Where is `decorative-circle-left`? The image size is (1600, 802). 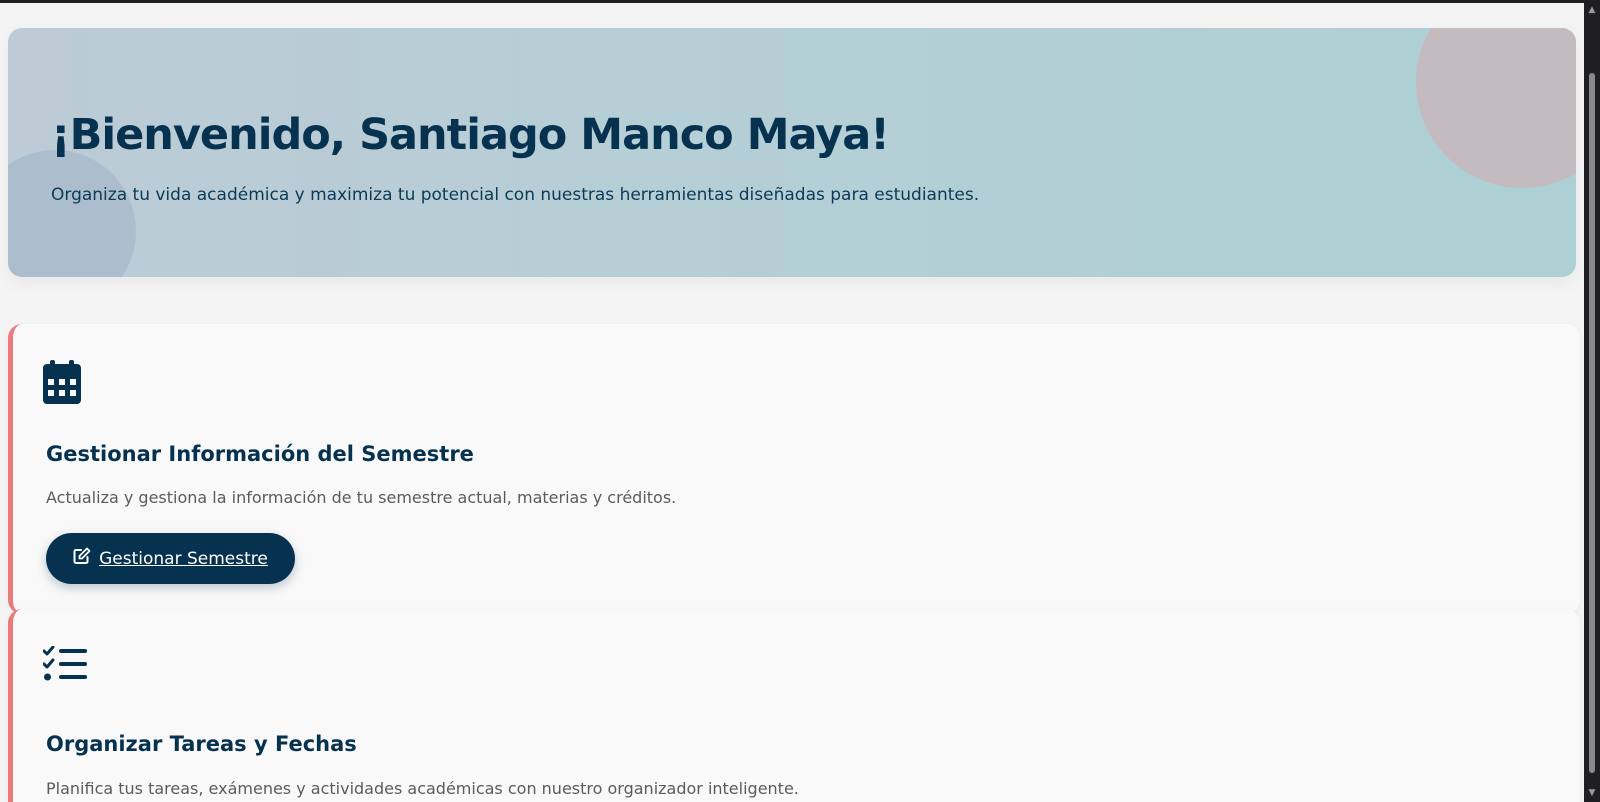 decorative-circle-left is located at coordinates (72, 213).